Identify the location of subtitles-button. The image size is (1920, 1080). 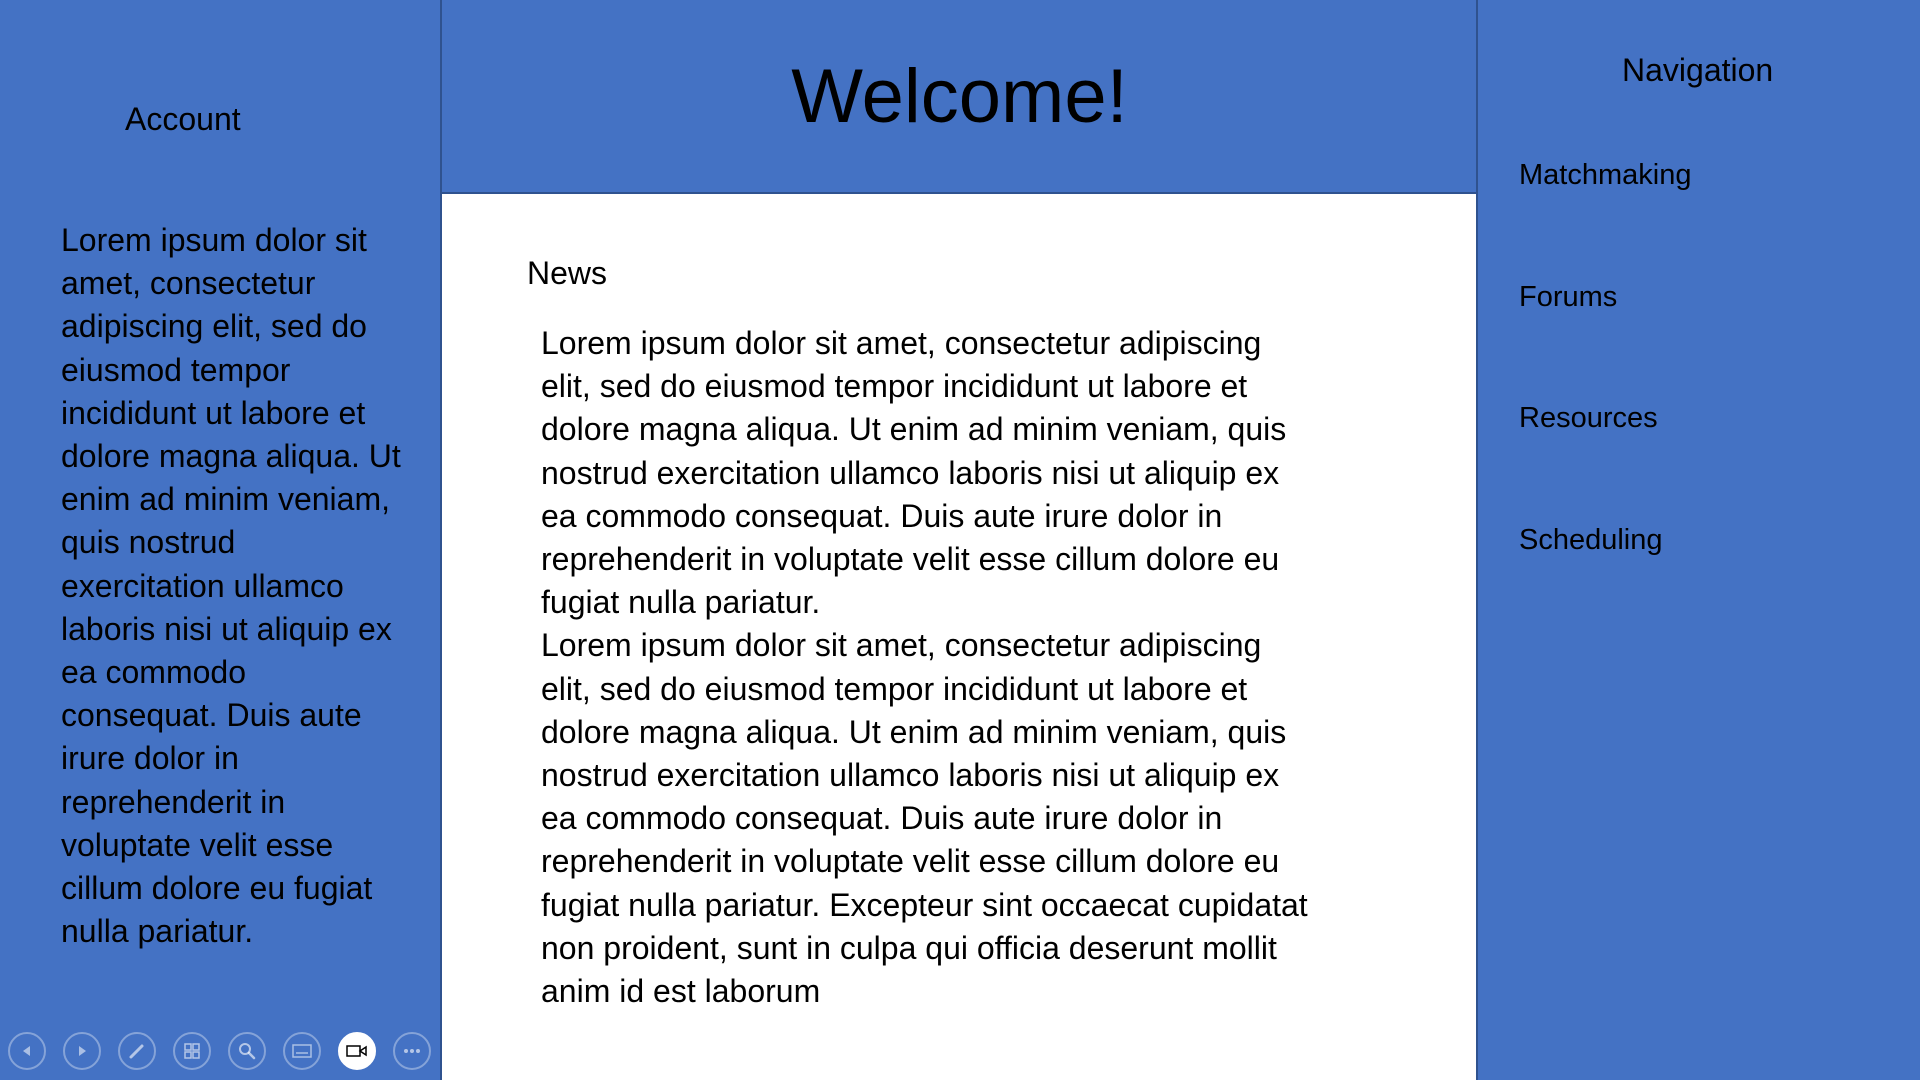
(302, 1051).